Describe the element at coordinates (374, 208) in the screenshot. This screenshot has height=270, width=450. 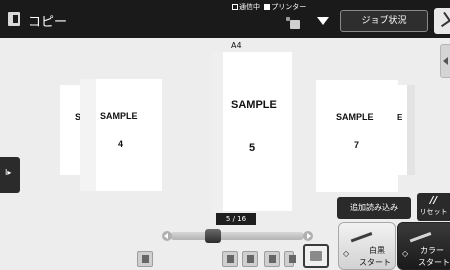
I see `additional-scan-button: 追加読み込み` at that location.